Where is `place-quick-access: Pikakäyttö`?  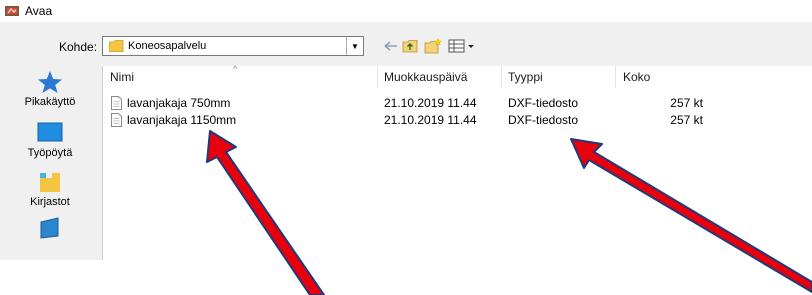 place-quick-access: Pikakäyttö is located at coordinates (50, 93).